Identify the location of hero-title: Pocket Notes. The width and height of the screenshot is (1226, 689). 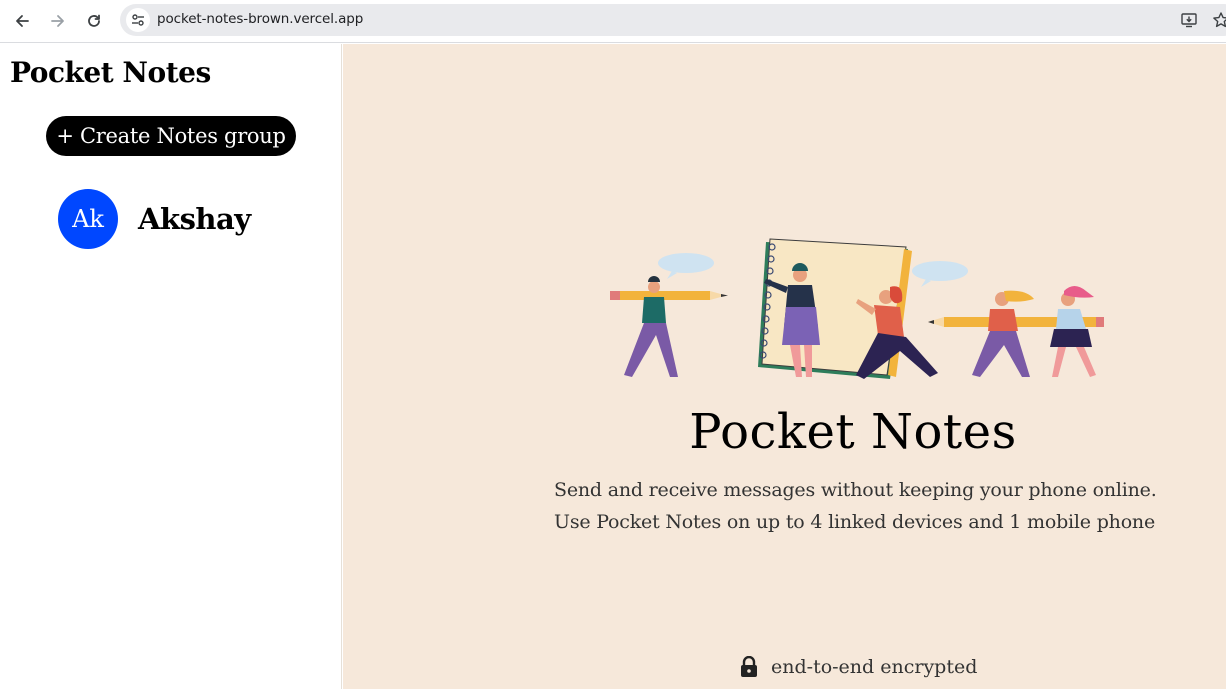
(853, 432).